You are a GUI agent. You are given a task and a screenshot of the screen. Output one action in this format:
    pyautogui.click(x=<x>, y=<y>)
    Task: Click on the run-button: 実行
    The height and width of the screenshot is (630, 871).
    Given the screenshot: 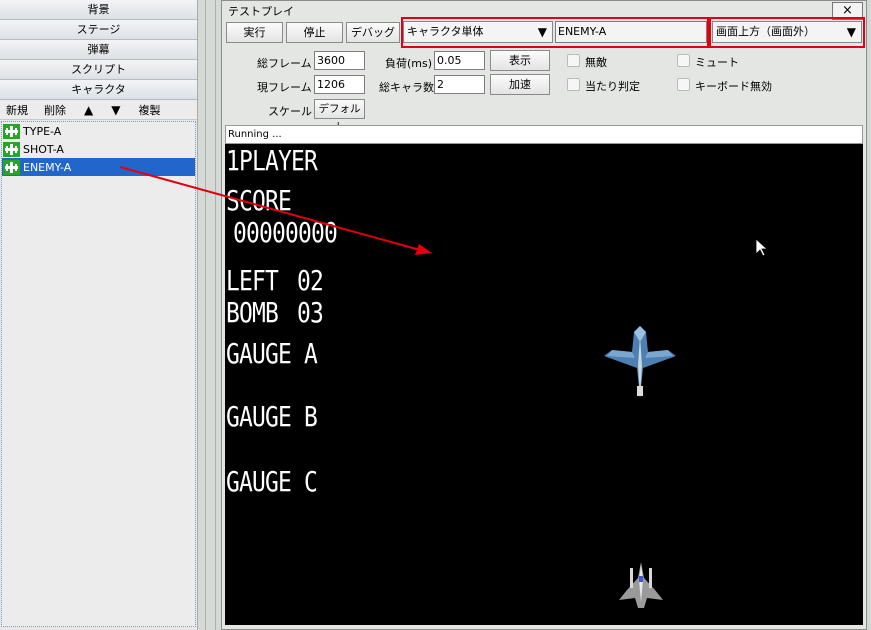 What is the action you would take?
    pyautogui.click(x=254, y=32)
    